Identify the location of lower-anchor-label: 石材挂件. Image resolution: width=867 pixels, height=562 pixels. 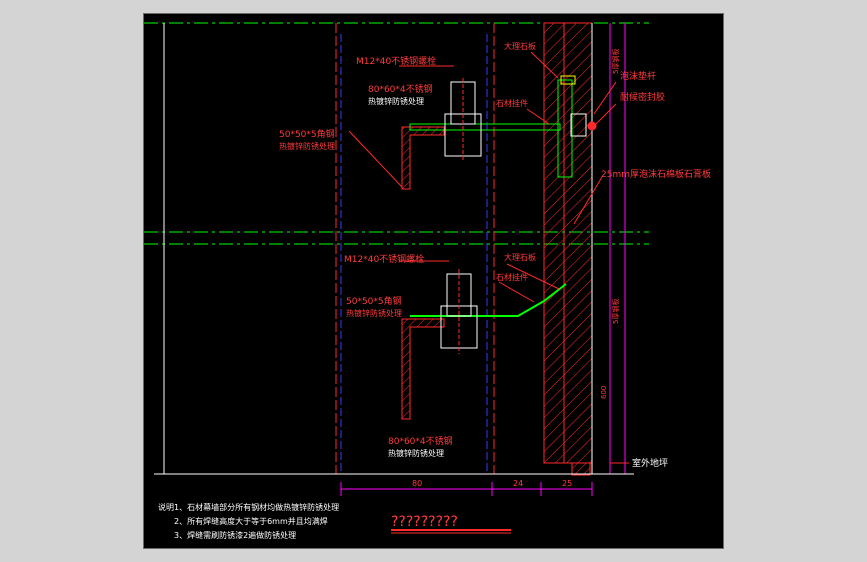
(512, 277).